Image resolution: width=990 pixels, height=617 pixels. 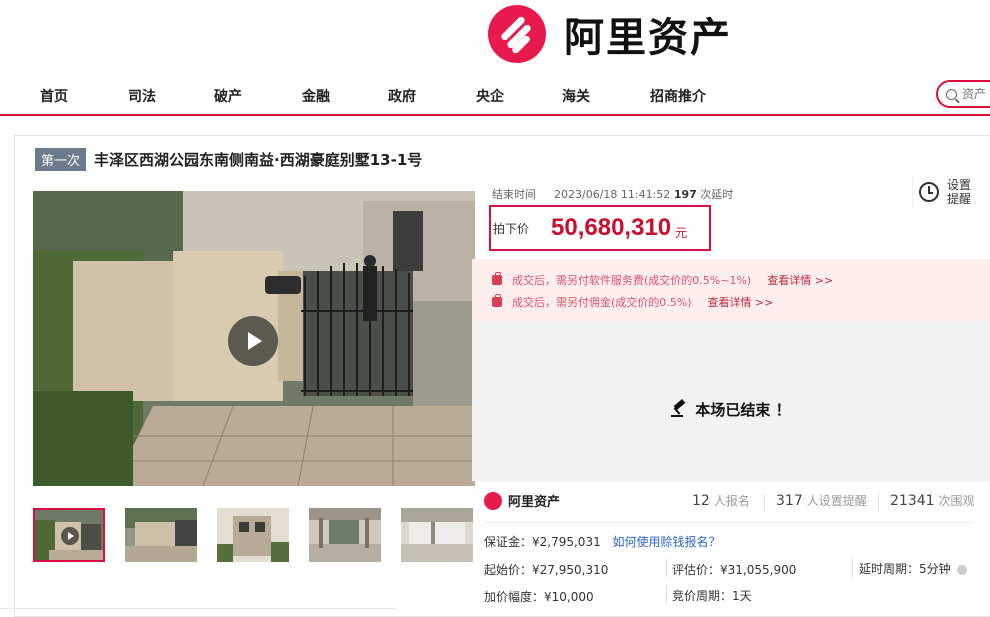 I want to click on gavel-icon, so click(x=679, y=408).